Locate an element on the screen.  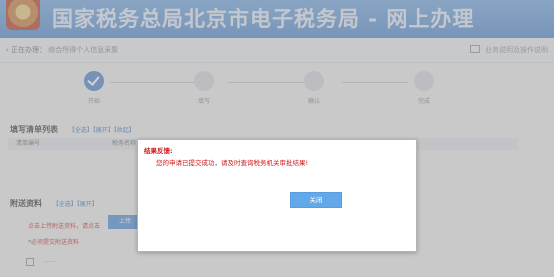
dialog-message: 您的申请已提交成功，请及时查询税务机关审批结果! is located at coordinates (232, 163).